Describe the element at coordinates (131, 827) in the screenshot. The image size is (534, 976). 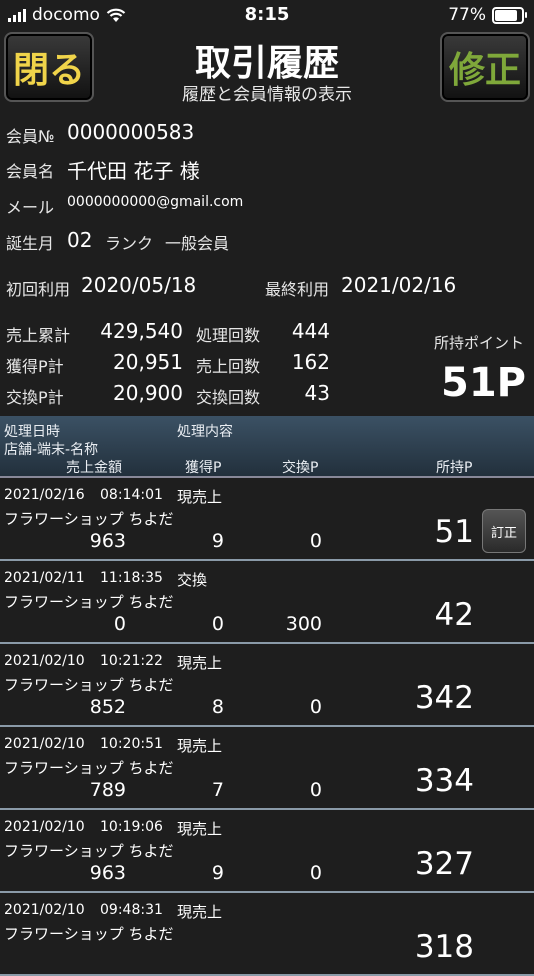
I see `row-time: 10:19:06` at that location.